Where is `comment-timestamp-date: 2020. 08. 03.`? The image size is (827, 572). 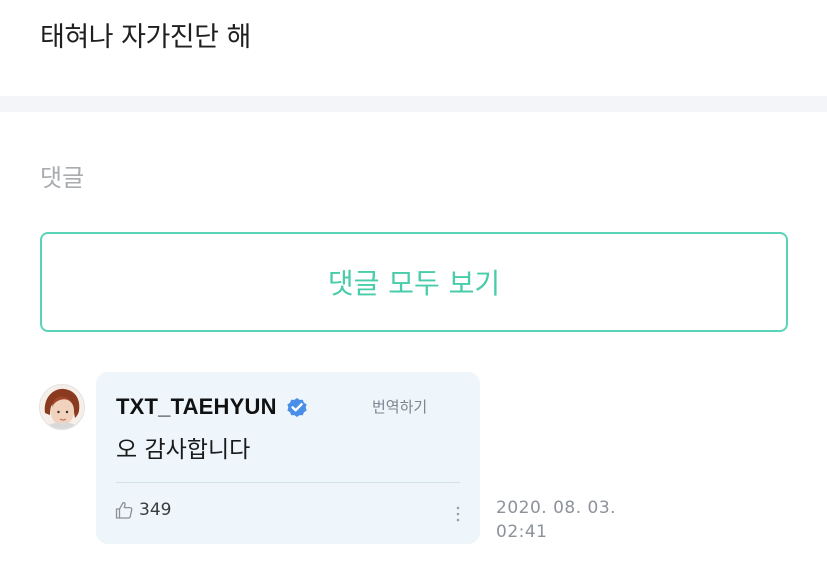 comment-timestamp-date: 2020. 08. 03. is located at coordinates (556, 508).